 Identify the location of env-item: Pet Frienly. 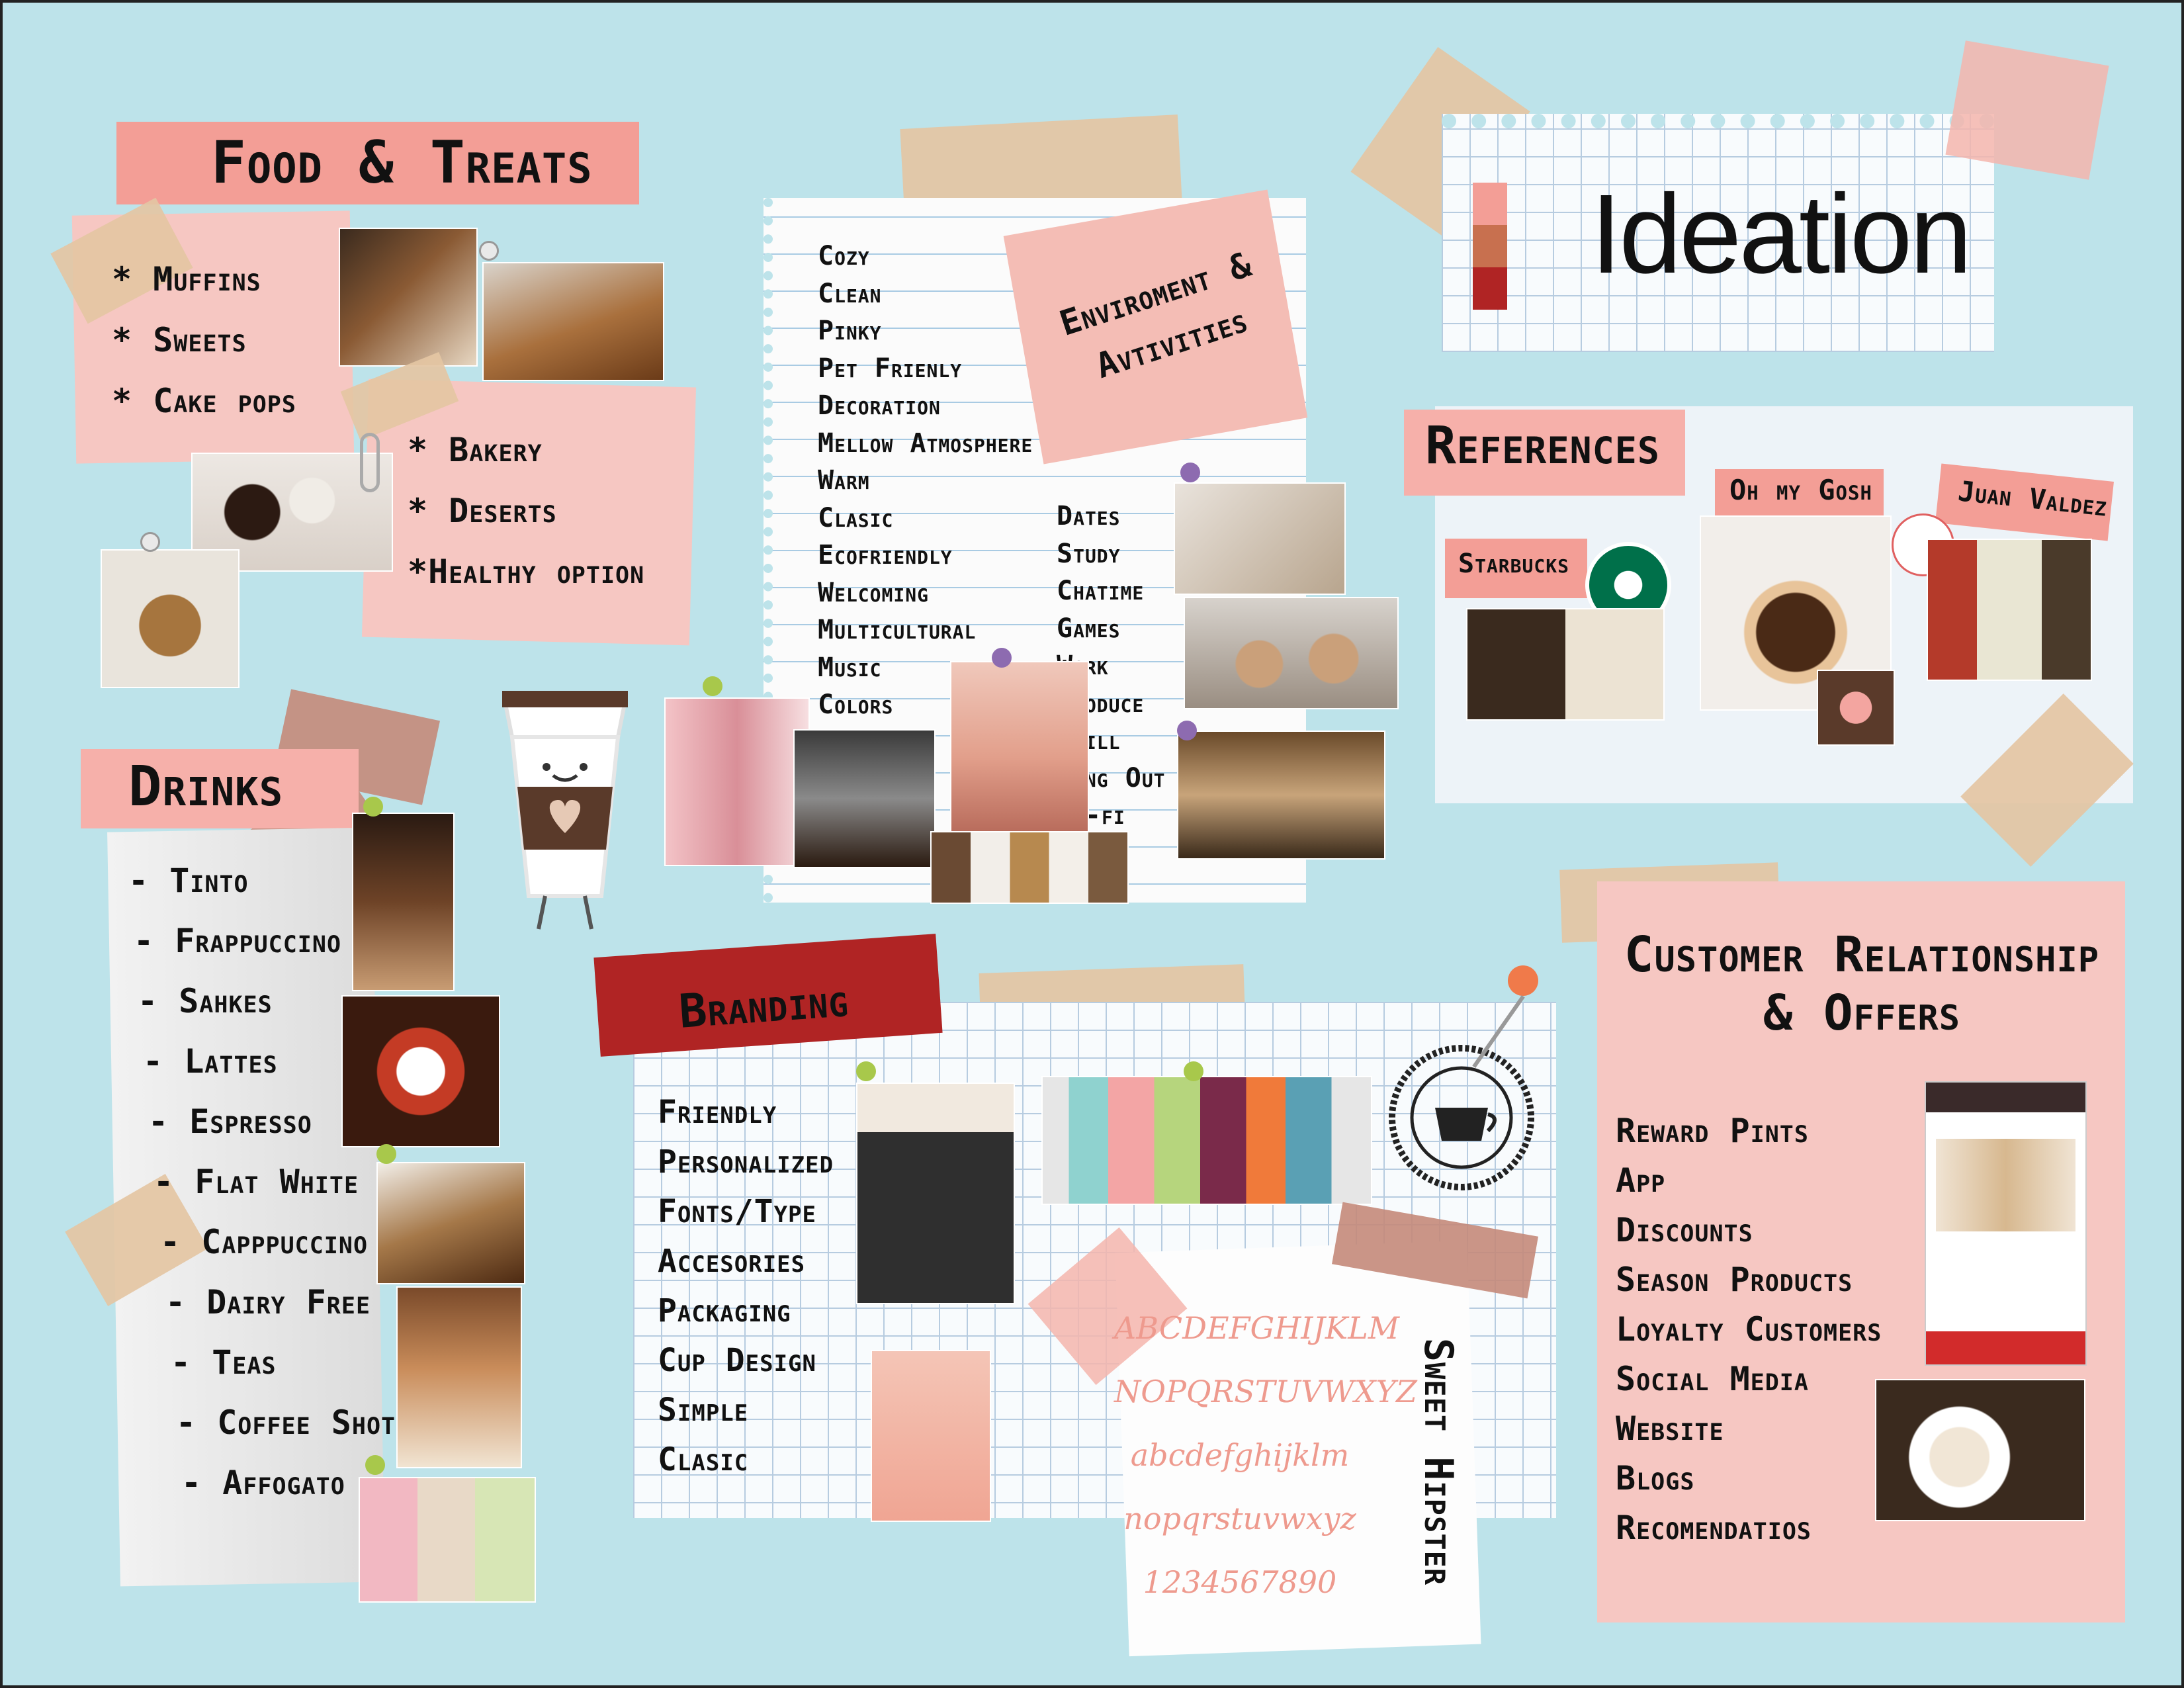
(890, 368).